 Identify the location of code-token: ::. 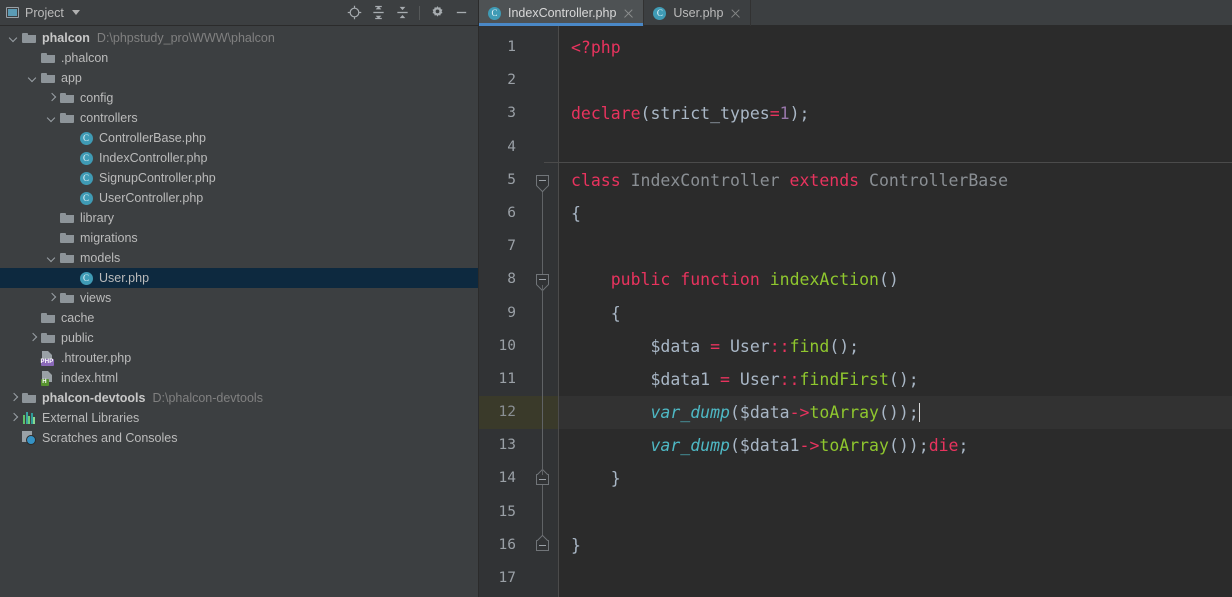
(779, 346).